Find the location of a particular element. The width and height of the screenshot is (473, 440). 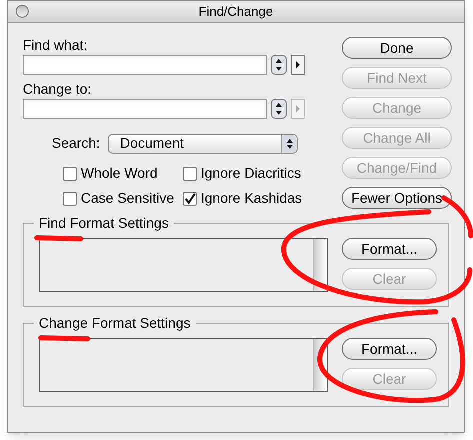

dialog-button: Done is located at coordinates (397, 48).